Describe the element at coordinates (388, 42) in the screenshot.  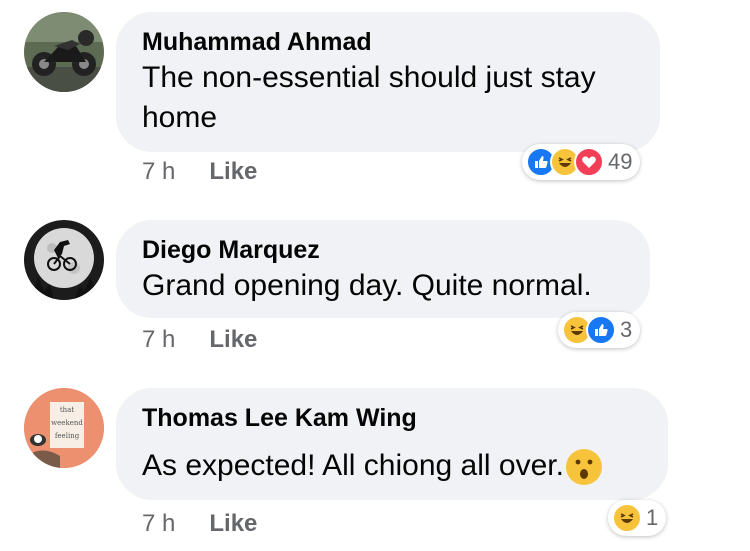
I see `comment-author: Muhammad Ahmad` at that location.